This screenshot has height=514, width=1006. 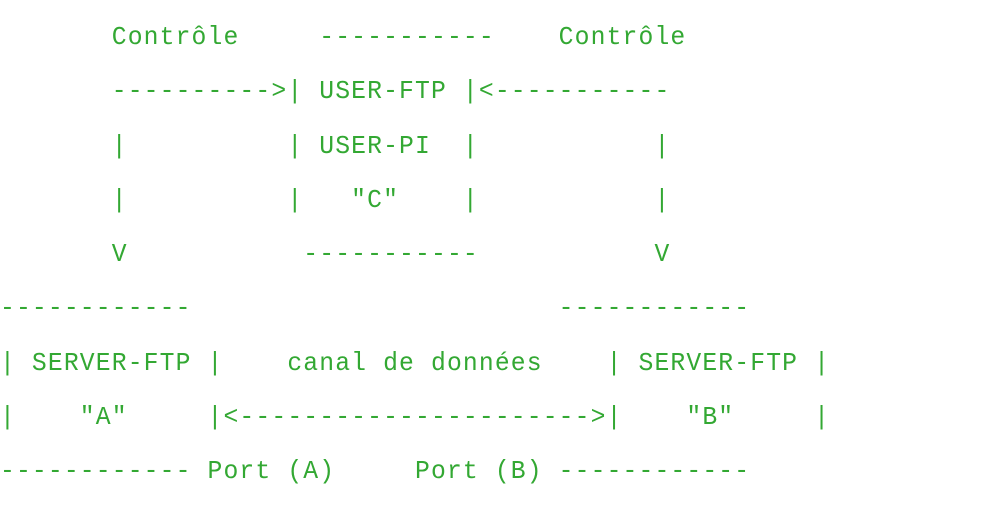 What do you see at coordinates (375, 308) in the screenshot?
I see `diagram-line-server-tops: ------------ ------------` at bounding box center [375, 308].